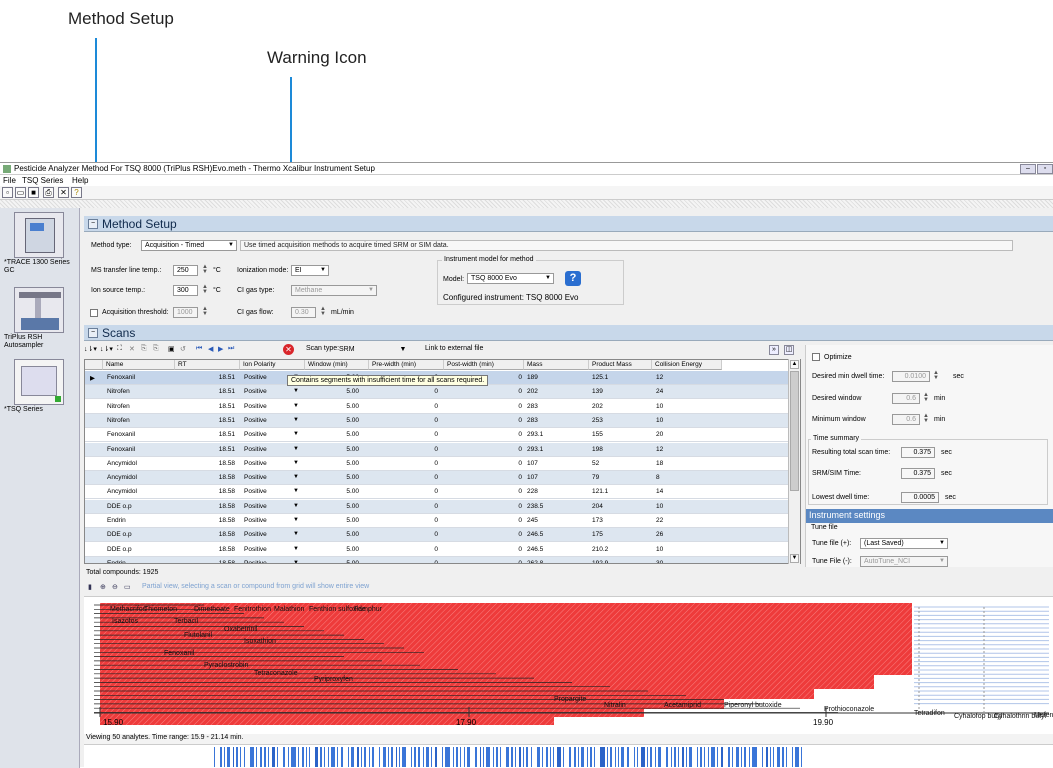 Image resolution: width=1053 pixels, height=768 pixels. What do you see at coordinates (220, 349) in the screenshot?
I see `next-record-icon: ▶` at bounding box center [220, 349].